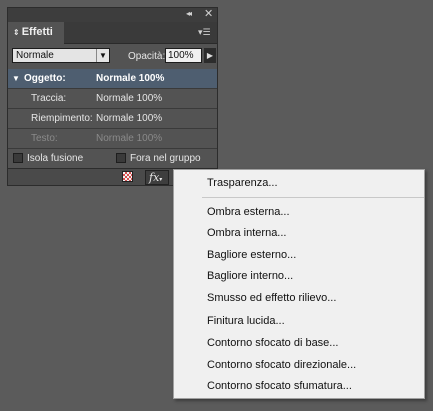  I want to click on panel-tabbar: ⇕ Effetti ▾☰, so click(112, 33).